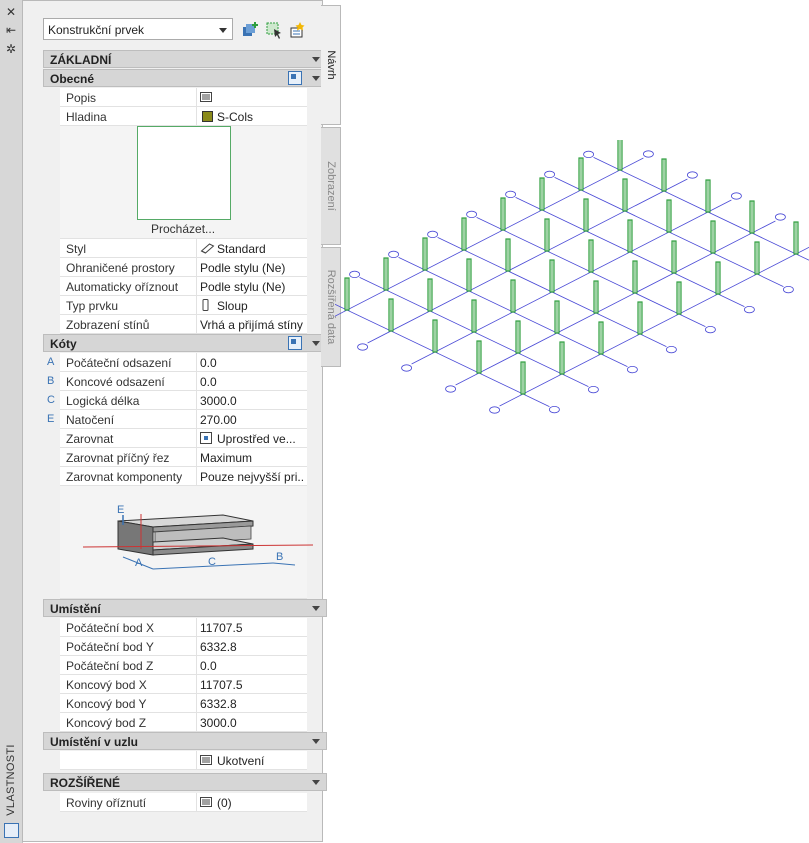 The image size is (809, 843). I want to click on prop-value: Standard, so click(251, 248).